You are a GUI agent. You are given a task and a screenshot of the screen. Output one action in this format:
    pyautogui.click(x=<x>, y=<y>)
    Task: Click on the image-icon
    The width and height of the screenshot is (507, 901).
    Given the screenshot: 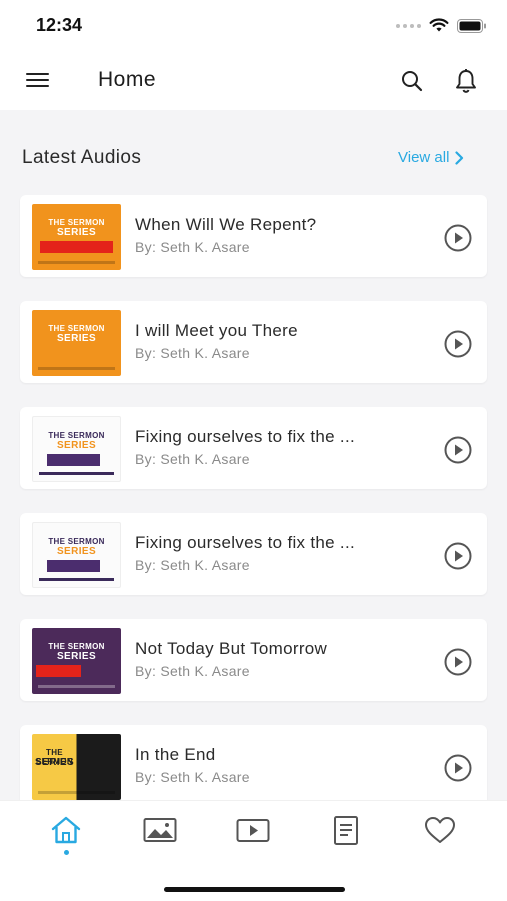 What is the action you would take?
    pyautogui.click(x=160, y=830)
    